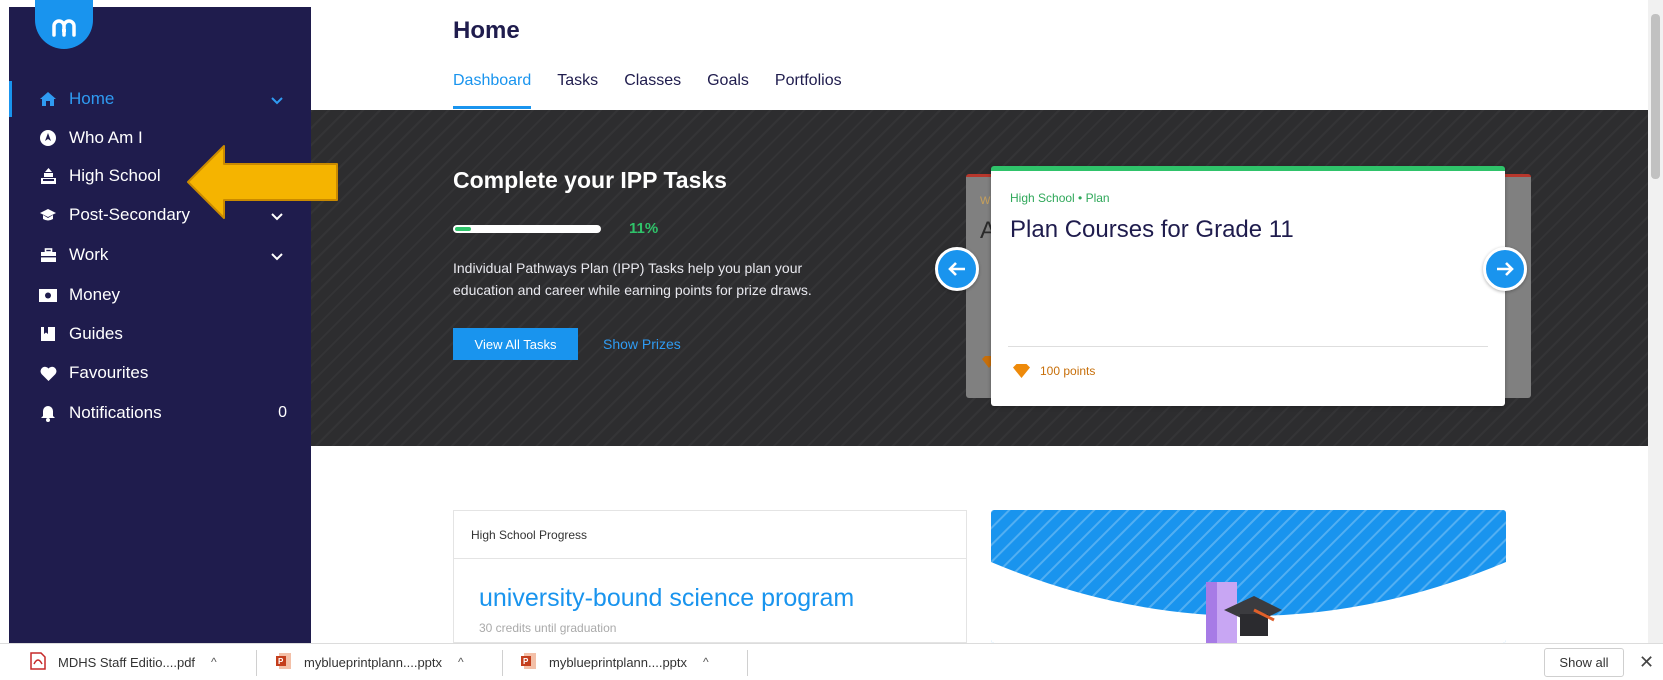 This screenshot has height=680, width=1663. What do you see at coordinates (48, 334) in the screenshot?
I see `book-icon` at bounding box center [48, 334].